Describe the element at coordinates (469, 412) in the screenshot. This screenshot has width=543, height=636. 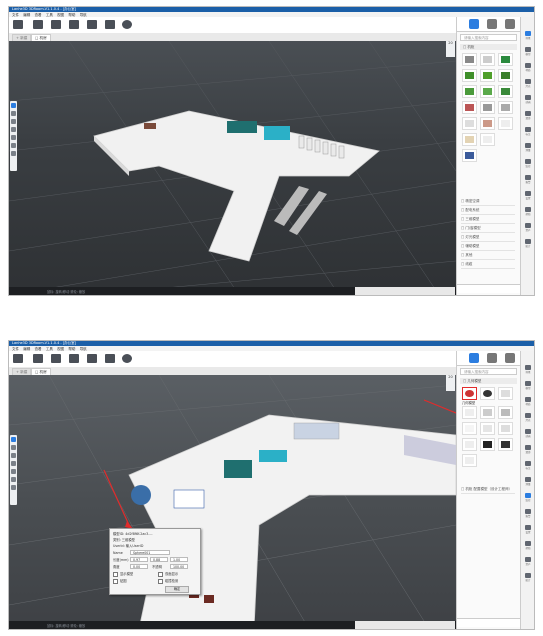
I see `thumb-cylinder` at that location.